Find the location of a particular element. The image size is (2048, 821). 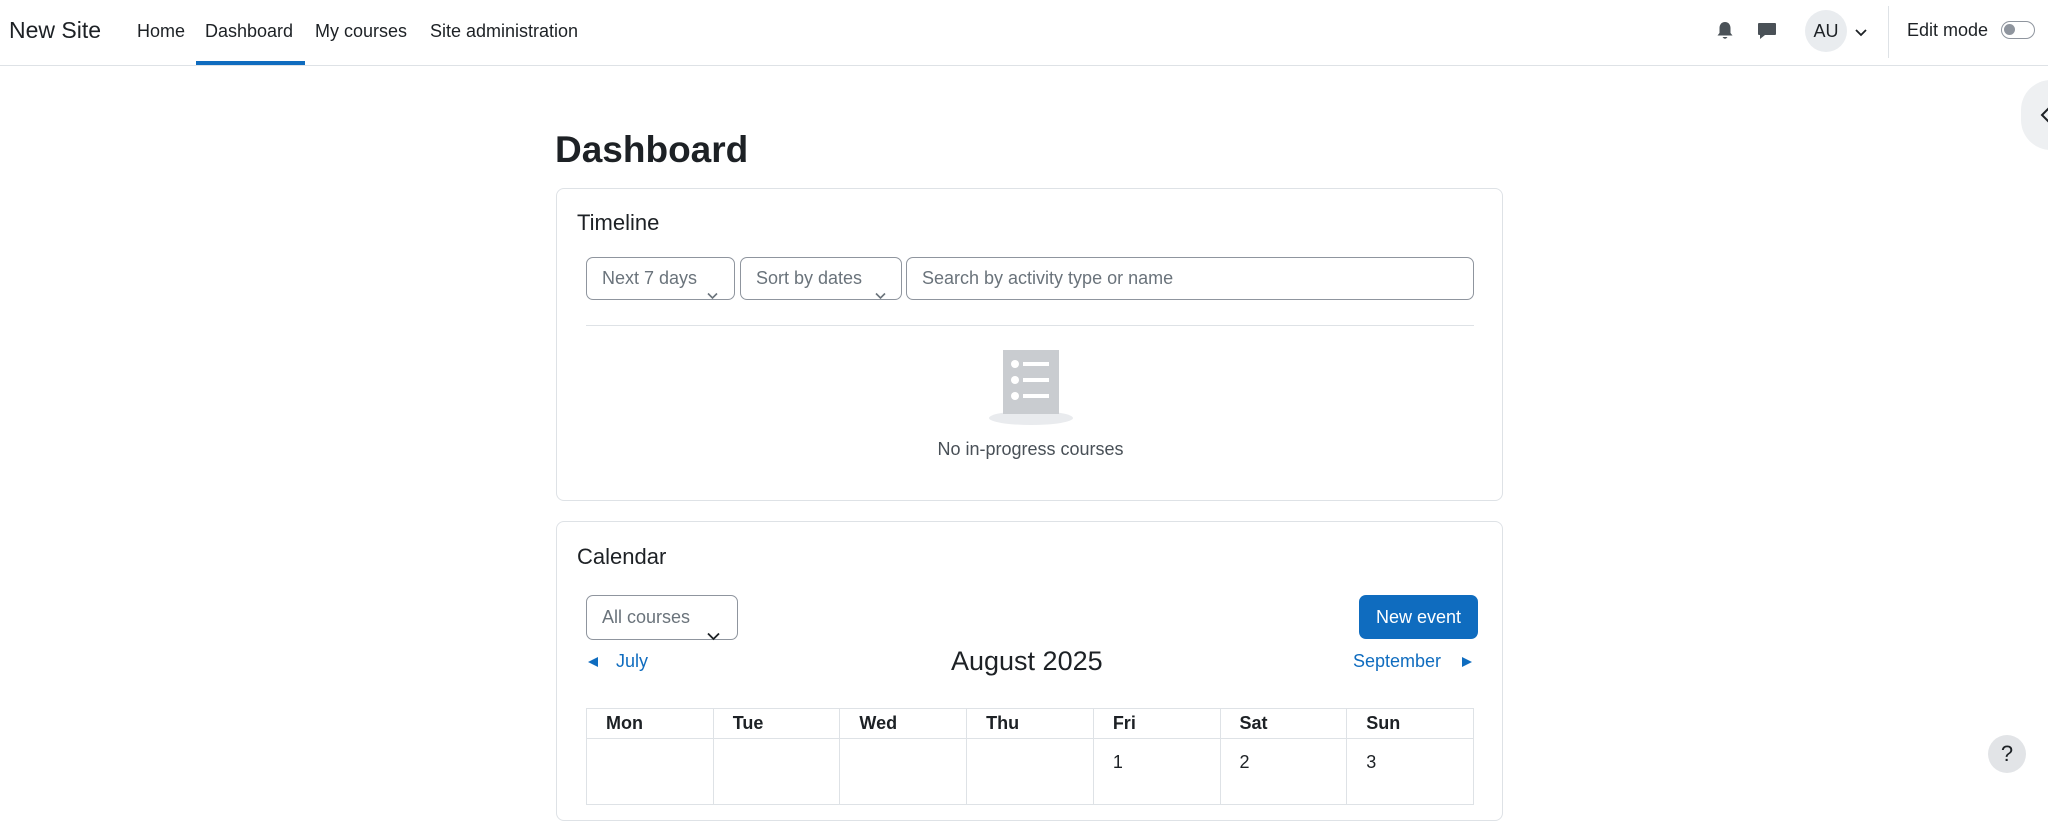

nav-link-home: Home is located at coordinates (161, 31).